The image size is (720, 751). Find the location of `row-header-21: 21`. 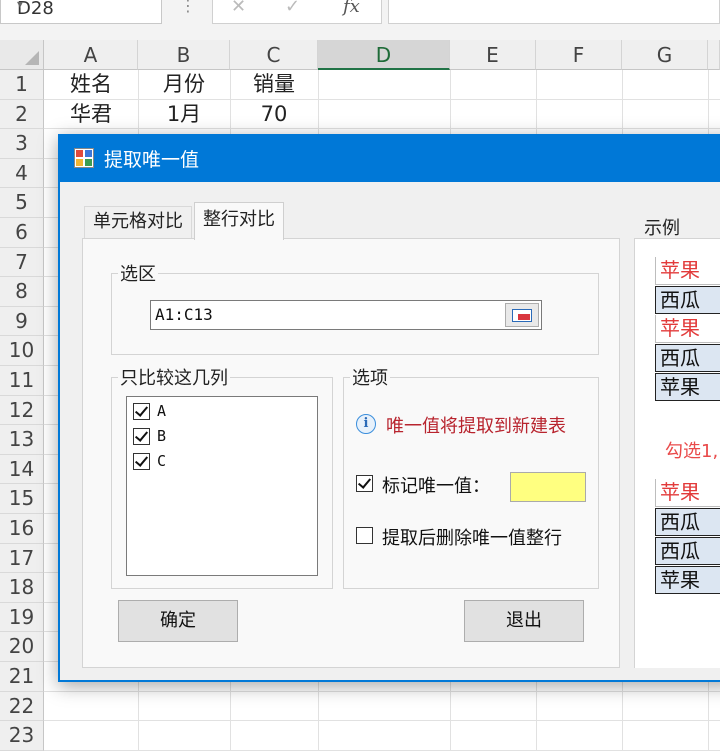

row-header-21: 21 is located at coordinates (22, 677).